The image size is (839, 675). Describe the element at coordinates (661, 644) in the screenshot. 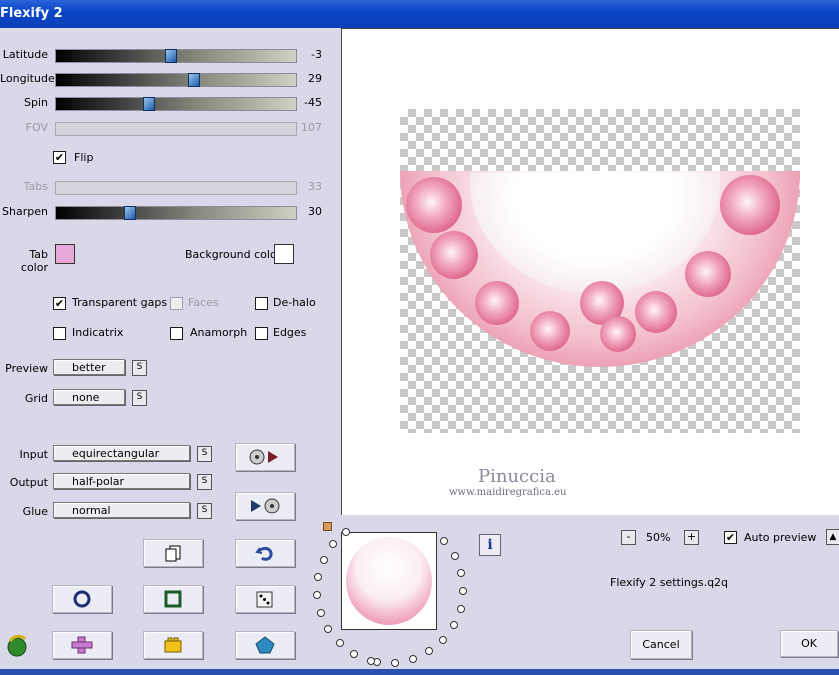

I see `cancel-button: Cancel` at that location.